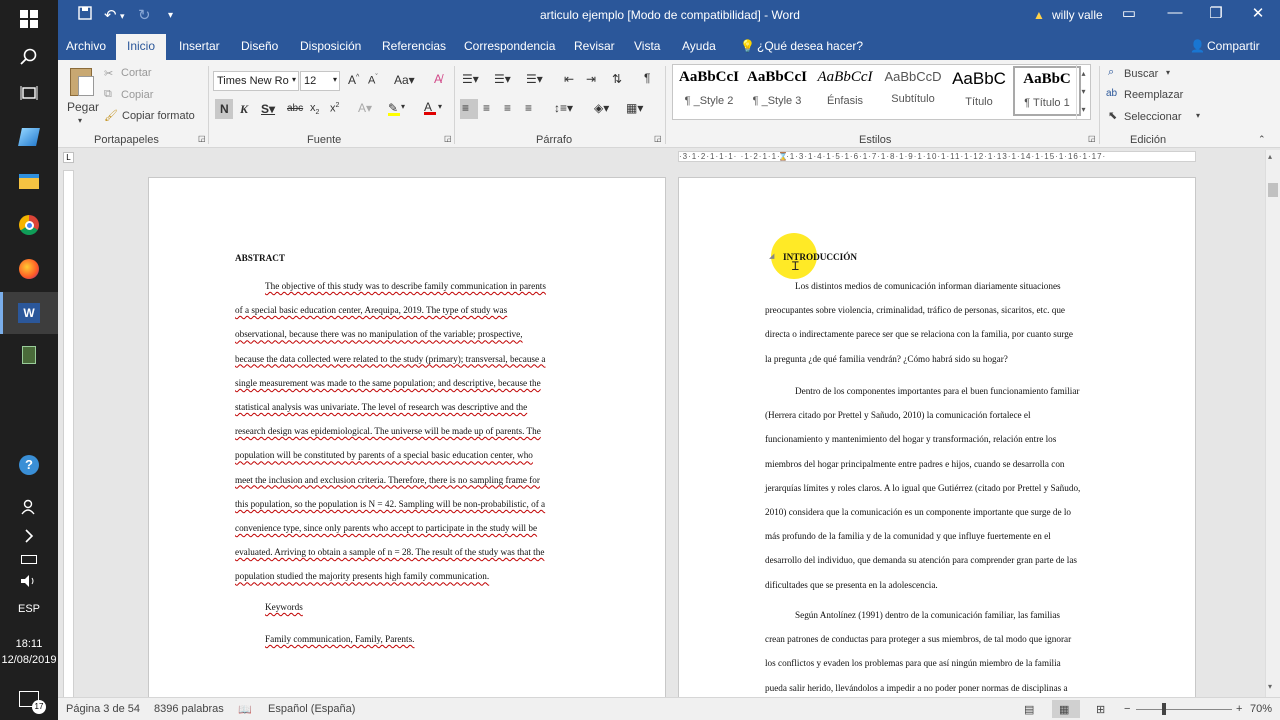 This screenshot has height=720, width=1280. What do you see at coordinates (29, 269) in the screenshot?
I see `firefox-icon` at bounding box center [29, 269].